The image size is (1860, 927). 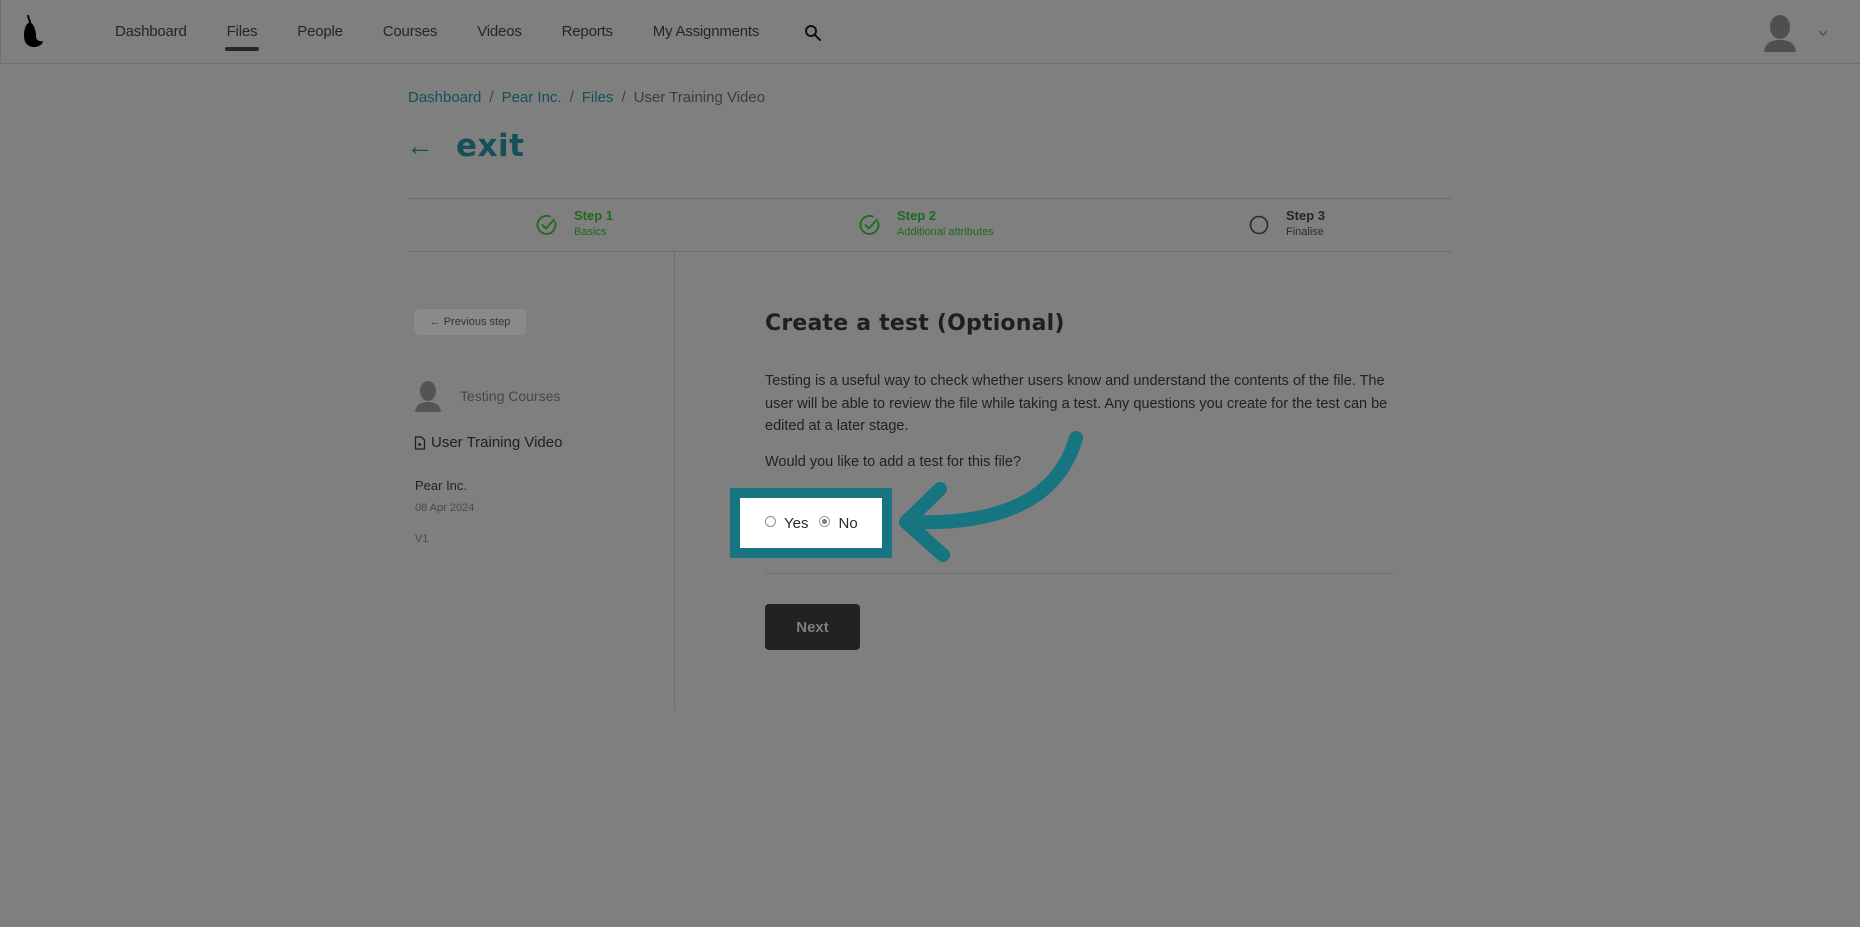 I want to click on section-title: Create a test (Optional), so click(x=915, y=323).